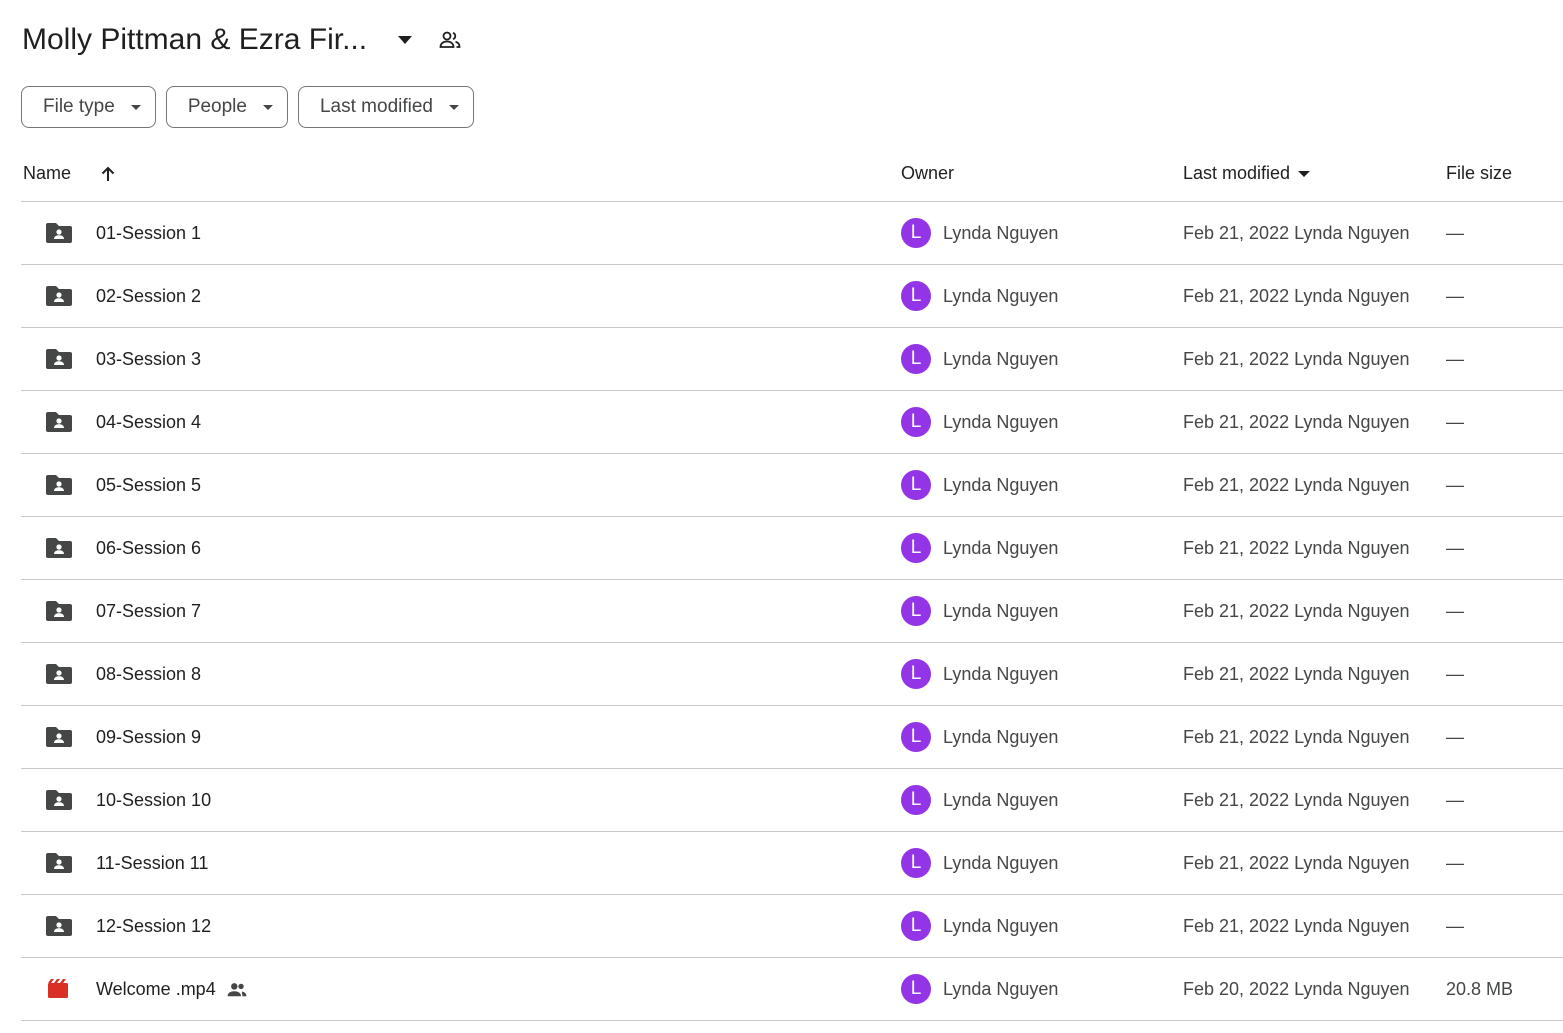  I want to click on owner-column-header: Owner, so click(928, 173).